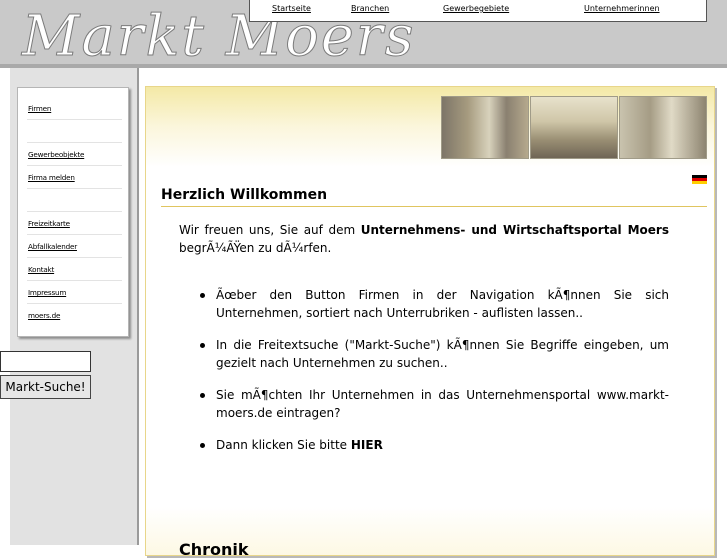 The height and width of the screenshot is (559, 727). What do you see at coordinates (74, 316) in the screenshot?
I see `sidebar-item-moers-de: moers.de` at bounding box center [74, 316].